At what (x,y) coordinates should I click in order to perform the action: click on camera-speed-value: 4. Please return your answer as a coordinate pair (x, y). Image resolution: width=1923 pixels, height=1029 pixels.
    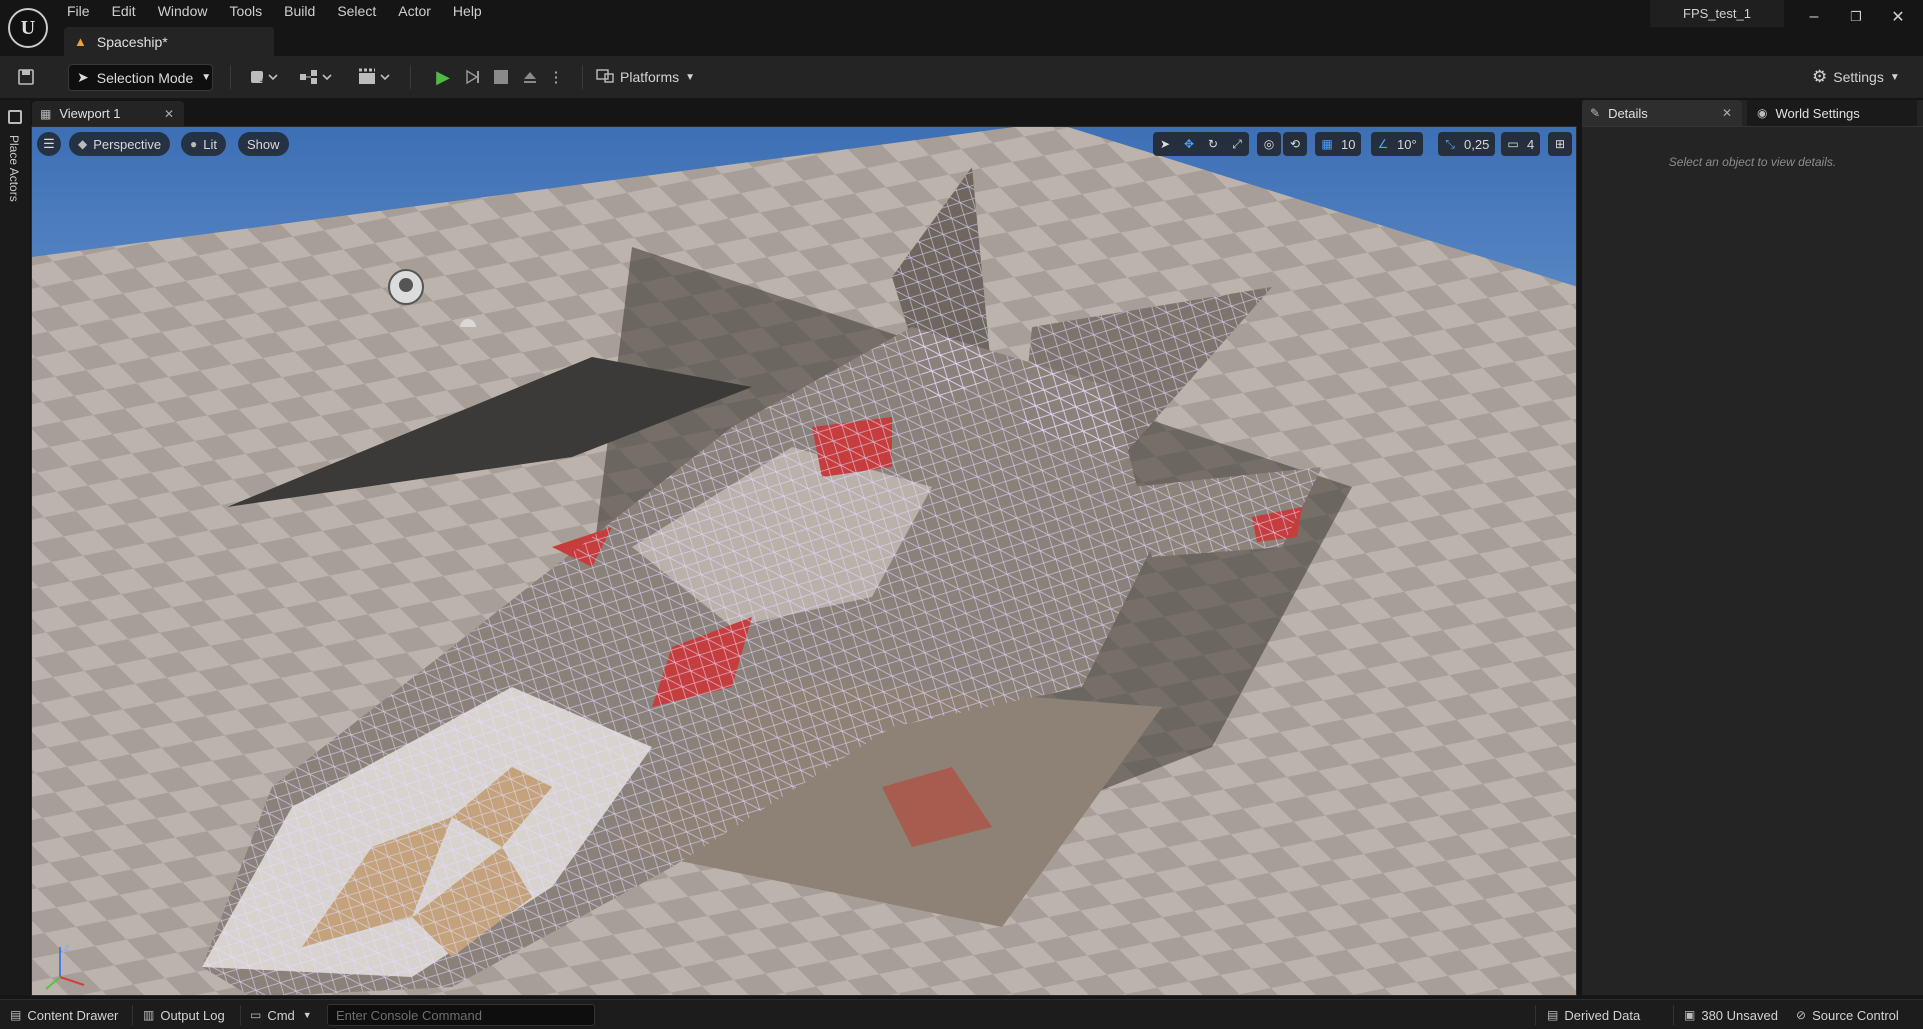
    Looking at the image, I should click on (1532, 144).